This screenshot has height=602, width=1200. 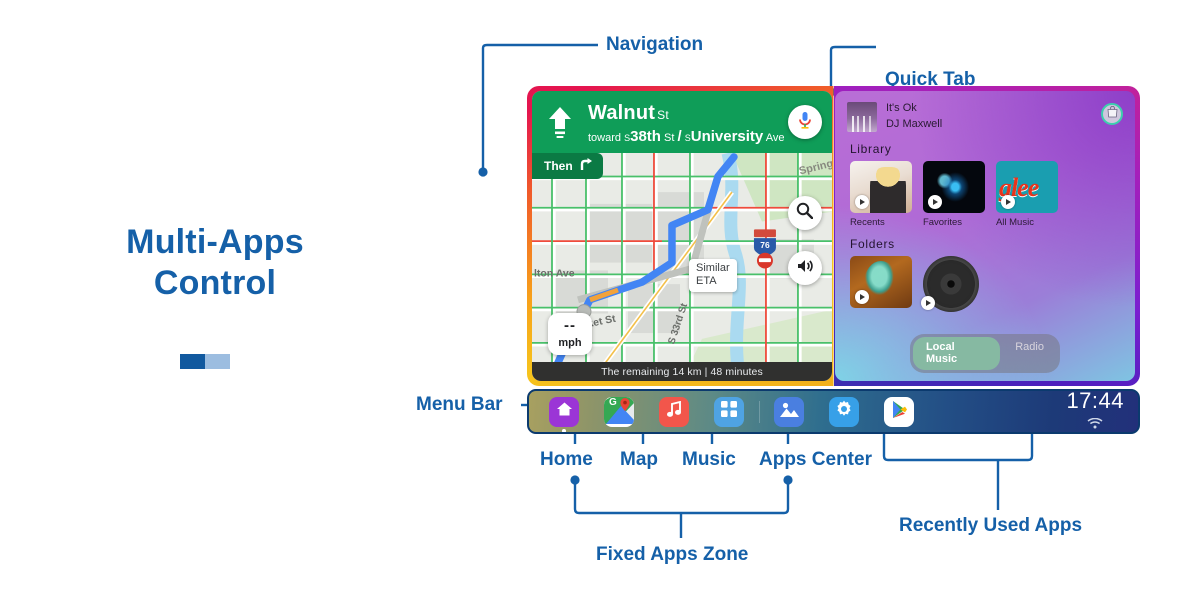 What do you see at coordinates (956, 353) in the screenshot?
I see `tab-local-music: Local Music` at bounding box center [956, 353].